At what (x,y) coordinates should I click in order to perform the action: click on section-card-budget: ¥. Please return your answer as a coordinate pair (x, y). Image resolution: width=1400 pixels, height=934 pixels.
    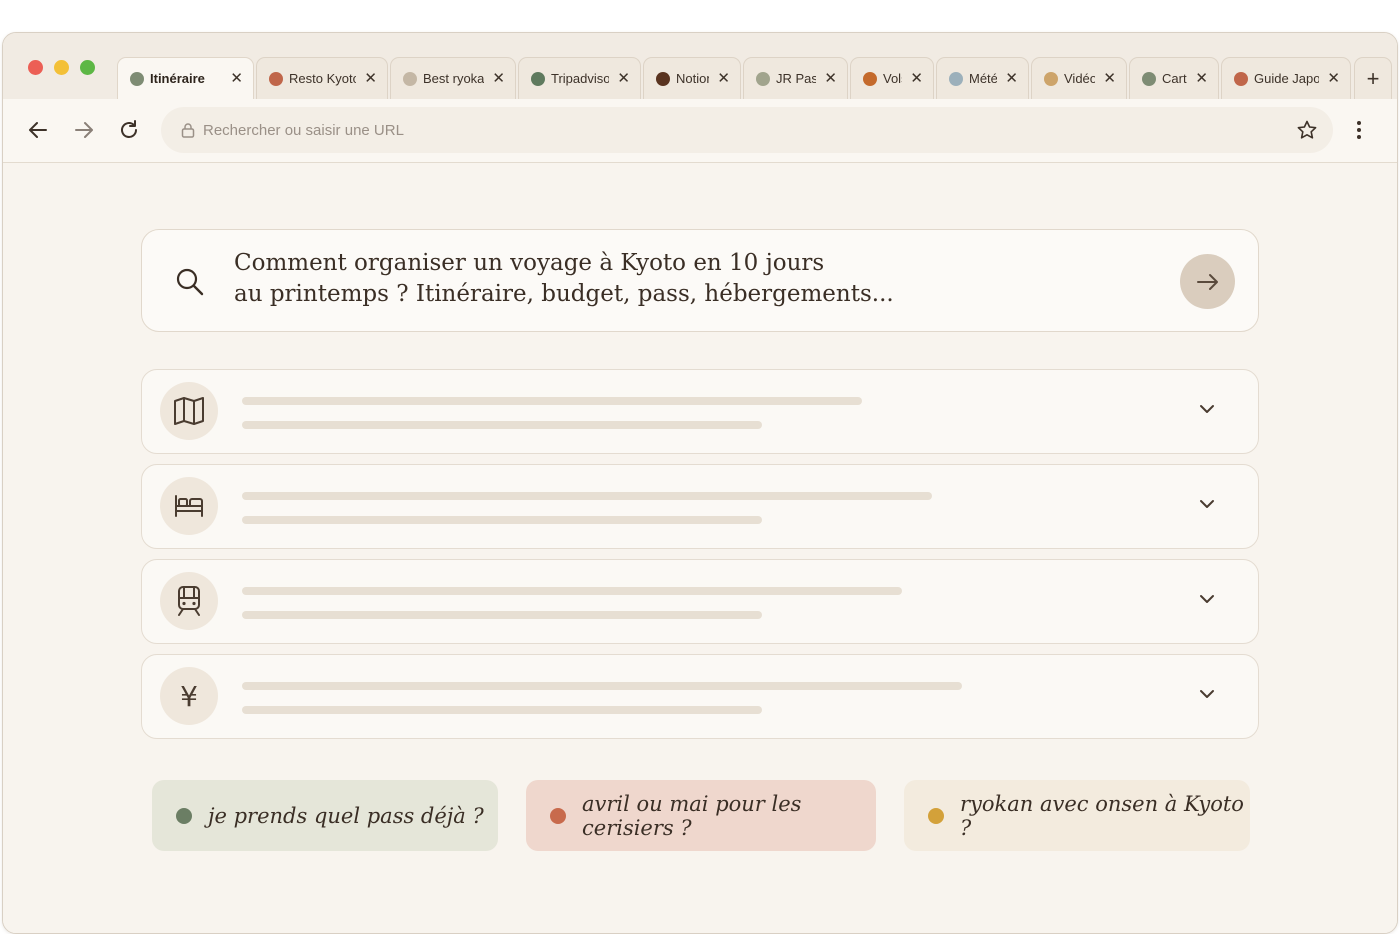
    Looking at the image, I should click on (700, 696).